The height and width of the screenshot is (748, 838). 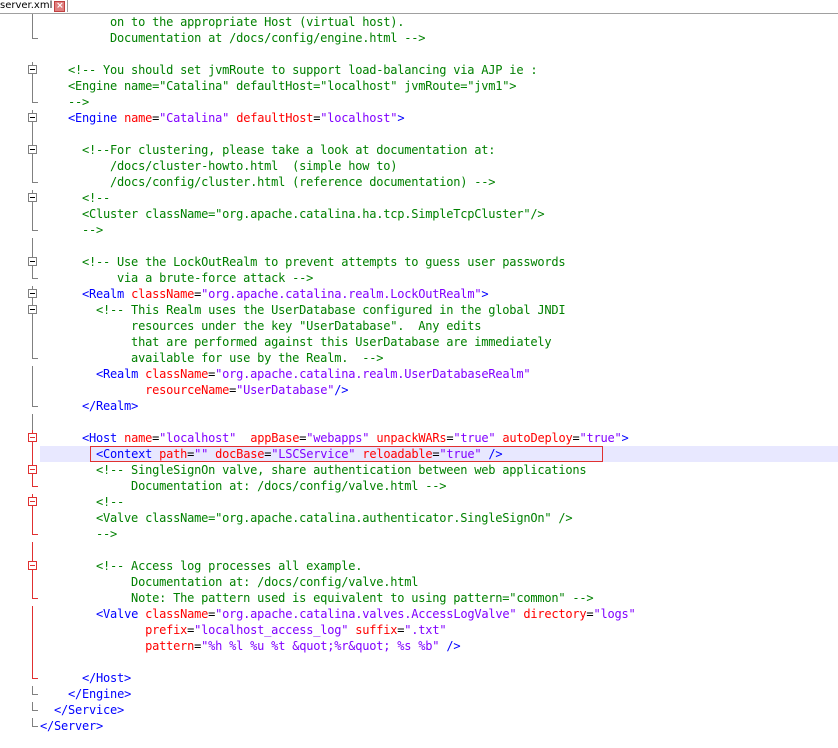 What do you see at coordinates (194, 390) in the screenshot?
I see `code-text: resourceName="UserDatabase"/>` at bounding box center [194, 390].